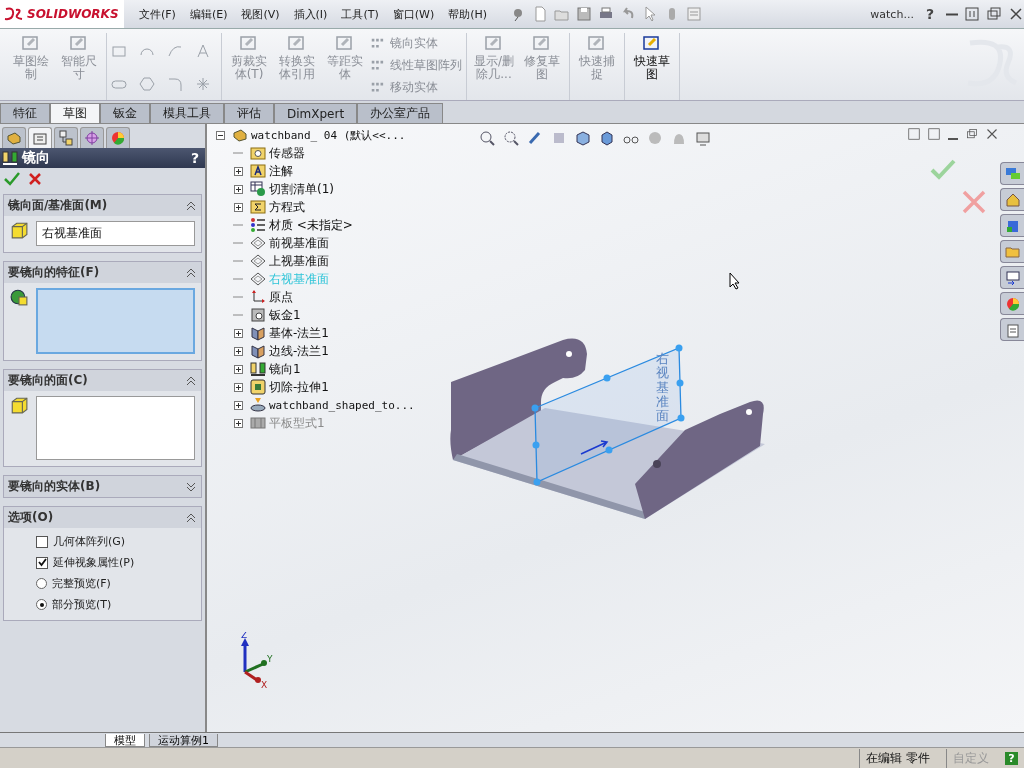 The height and width of the screenshot is (768, 1024). Describe the element at coordinates (281, 171) in the screenshot. I see `tree-item: 注解` at that location.